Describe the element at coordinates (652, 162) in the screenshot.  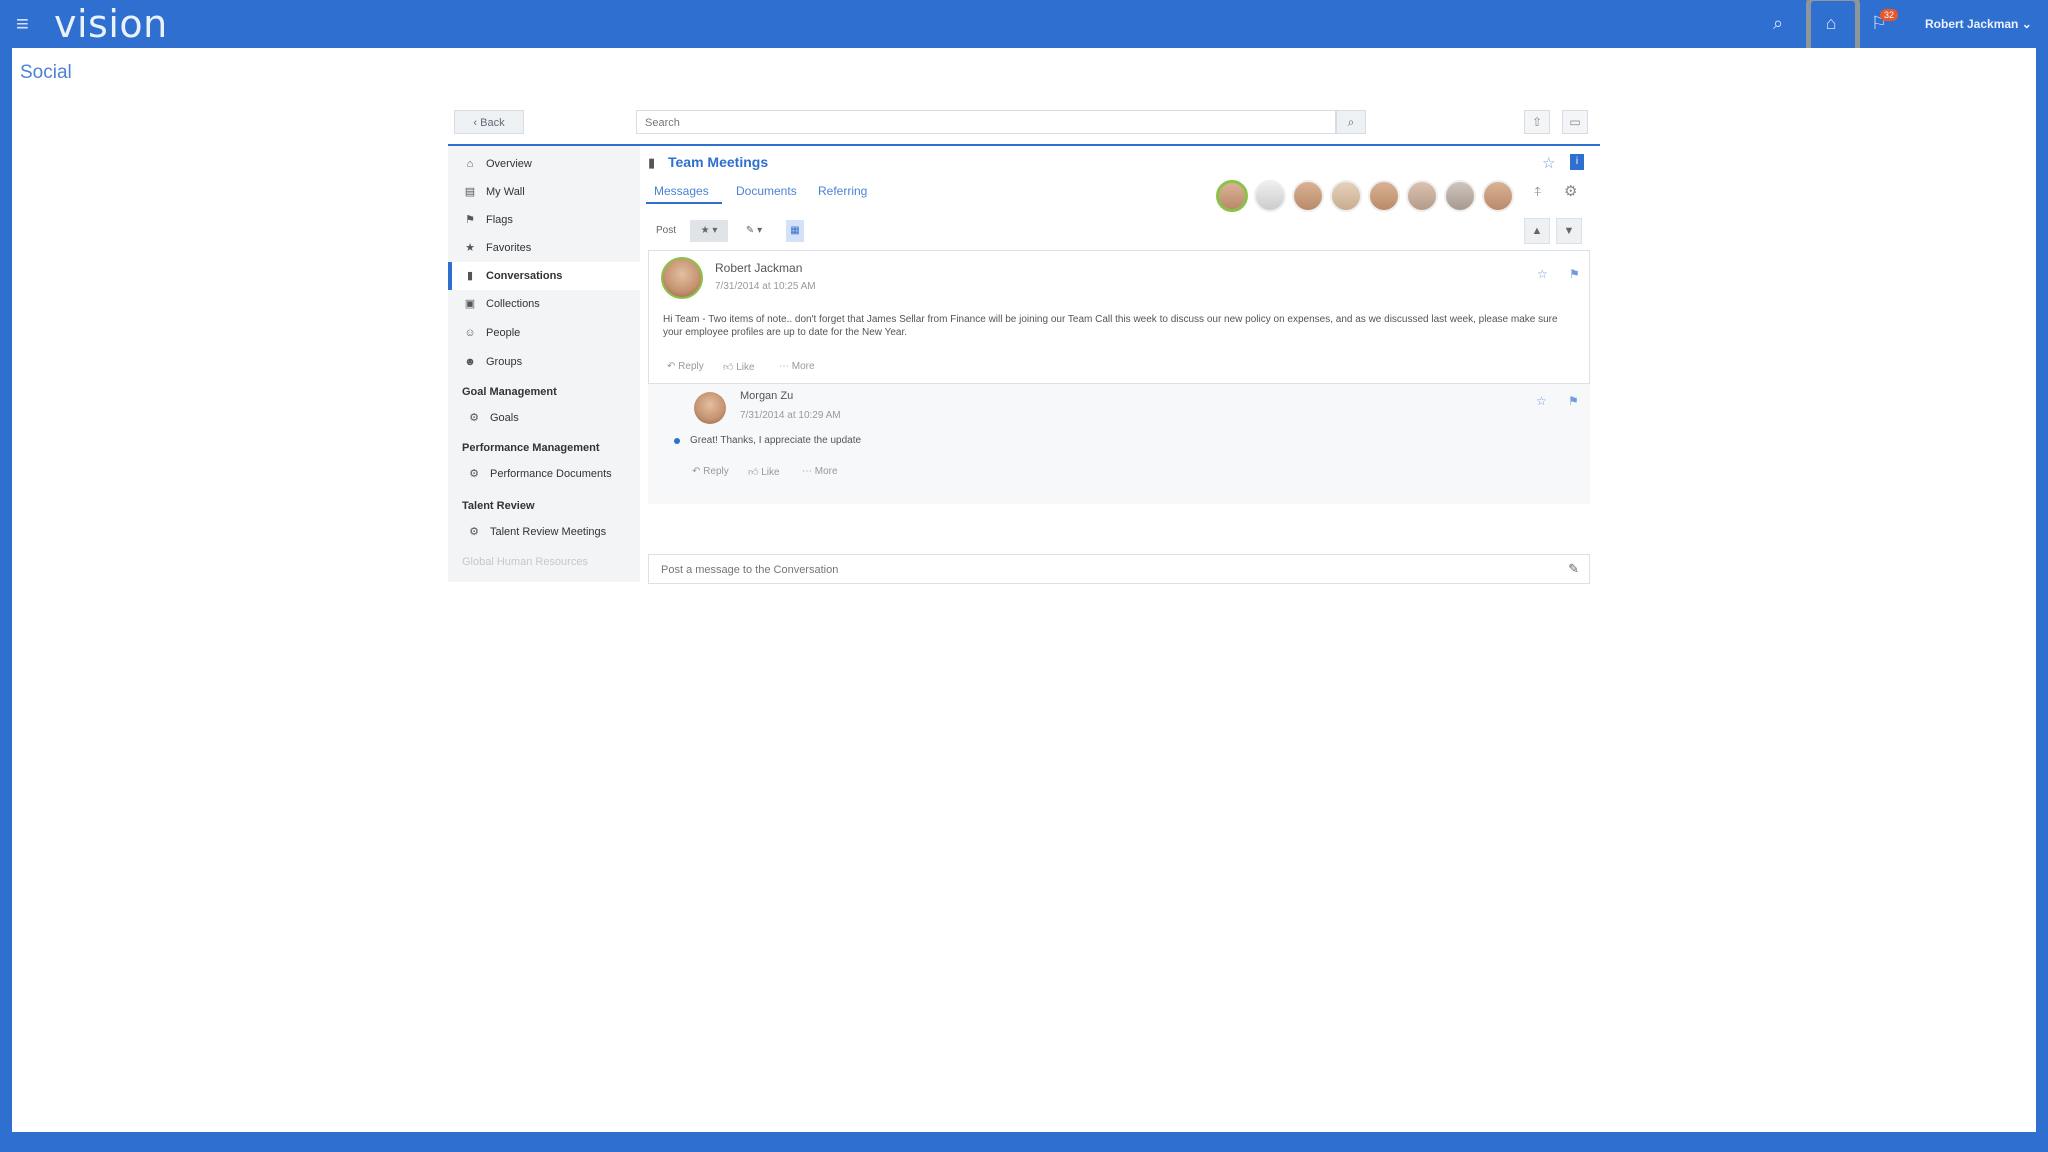
I see `chat-icon: ▮` at that location.